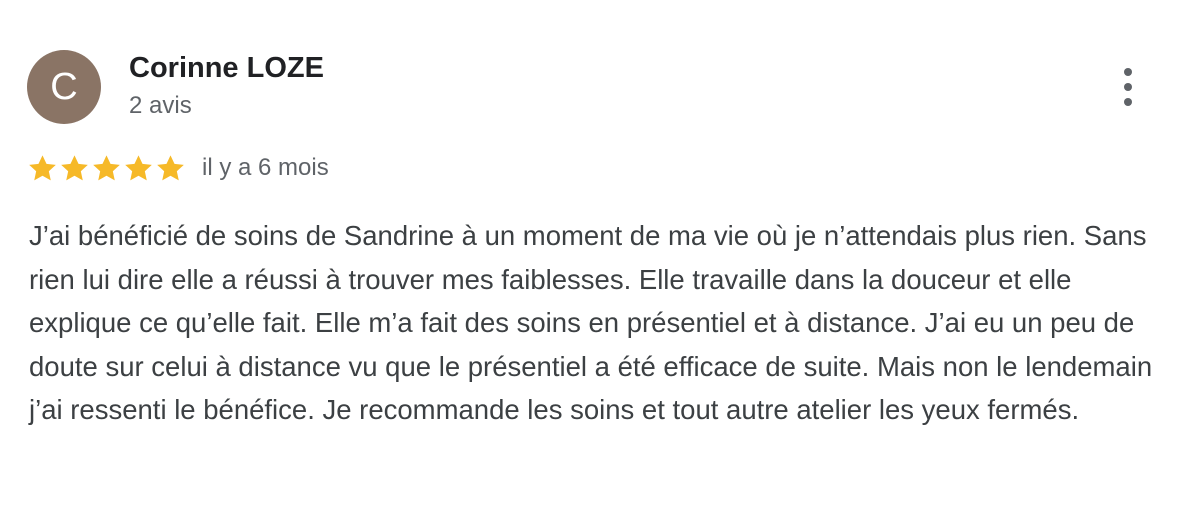 The height and width of the screenshot is (506, 1178). I want to click on avatar: C, so click(64, 87).